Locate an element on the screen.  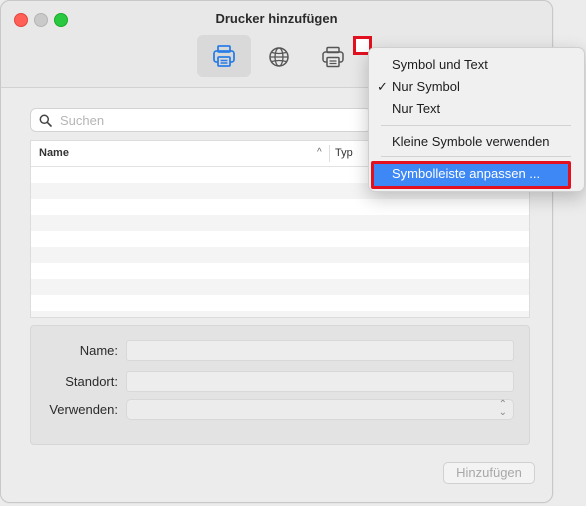
printer-windows-icon is located at coordinates (333, 57).